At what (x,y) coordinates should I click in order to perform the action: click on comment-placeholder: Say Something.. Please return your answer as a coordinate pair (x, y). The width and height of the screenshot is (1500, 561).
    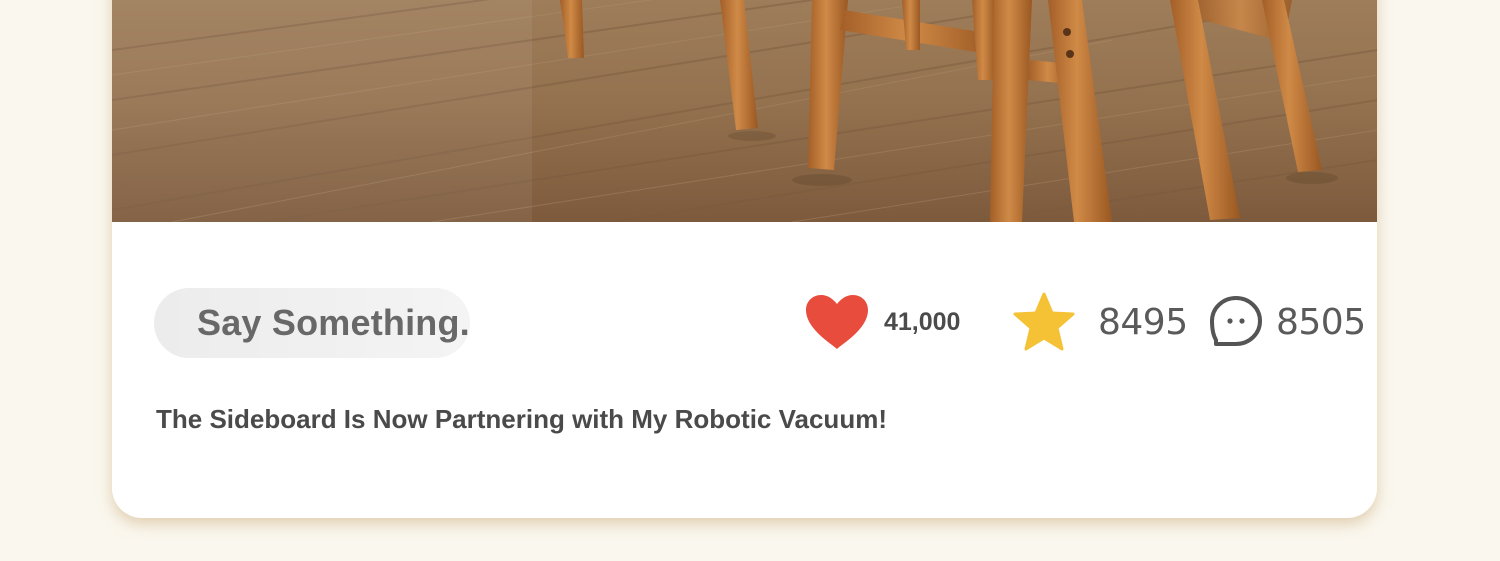
    Looking at the image, I should click on (333, 322).